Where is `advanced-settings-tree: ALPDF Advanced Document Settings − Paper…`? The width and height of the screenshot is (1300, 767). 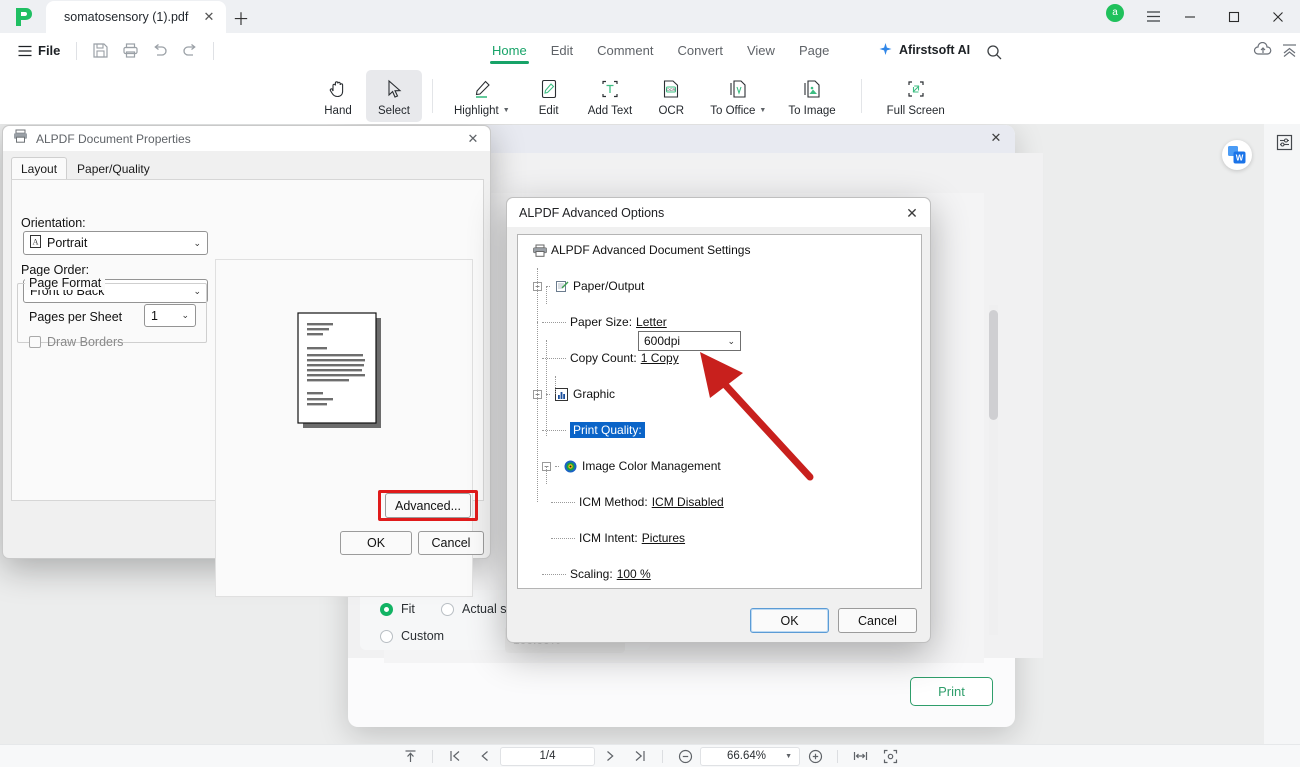 advanced-settings-tree: ALPDF Advanced Document Settings − Paper… is located at coordinates (719, 411).